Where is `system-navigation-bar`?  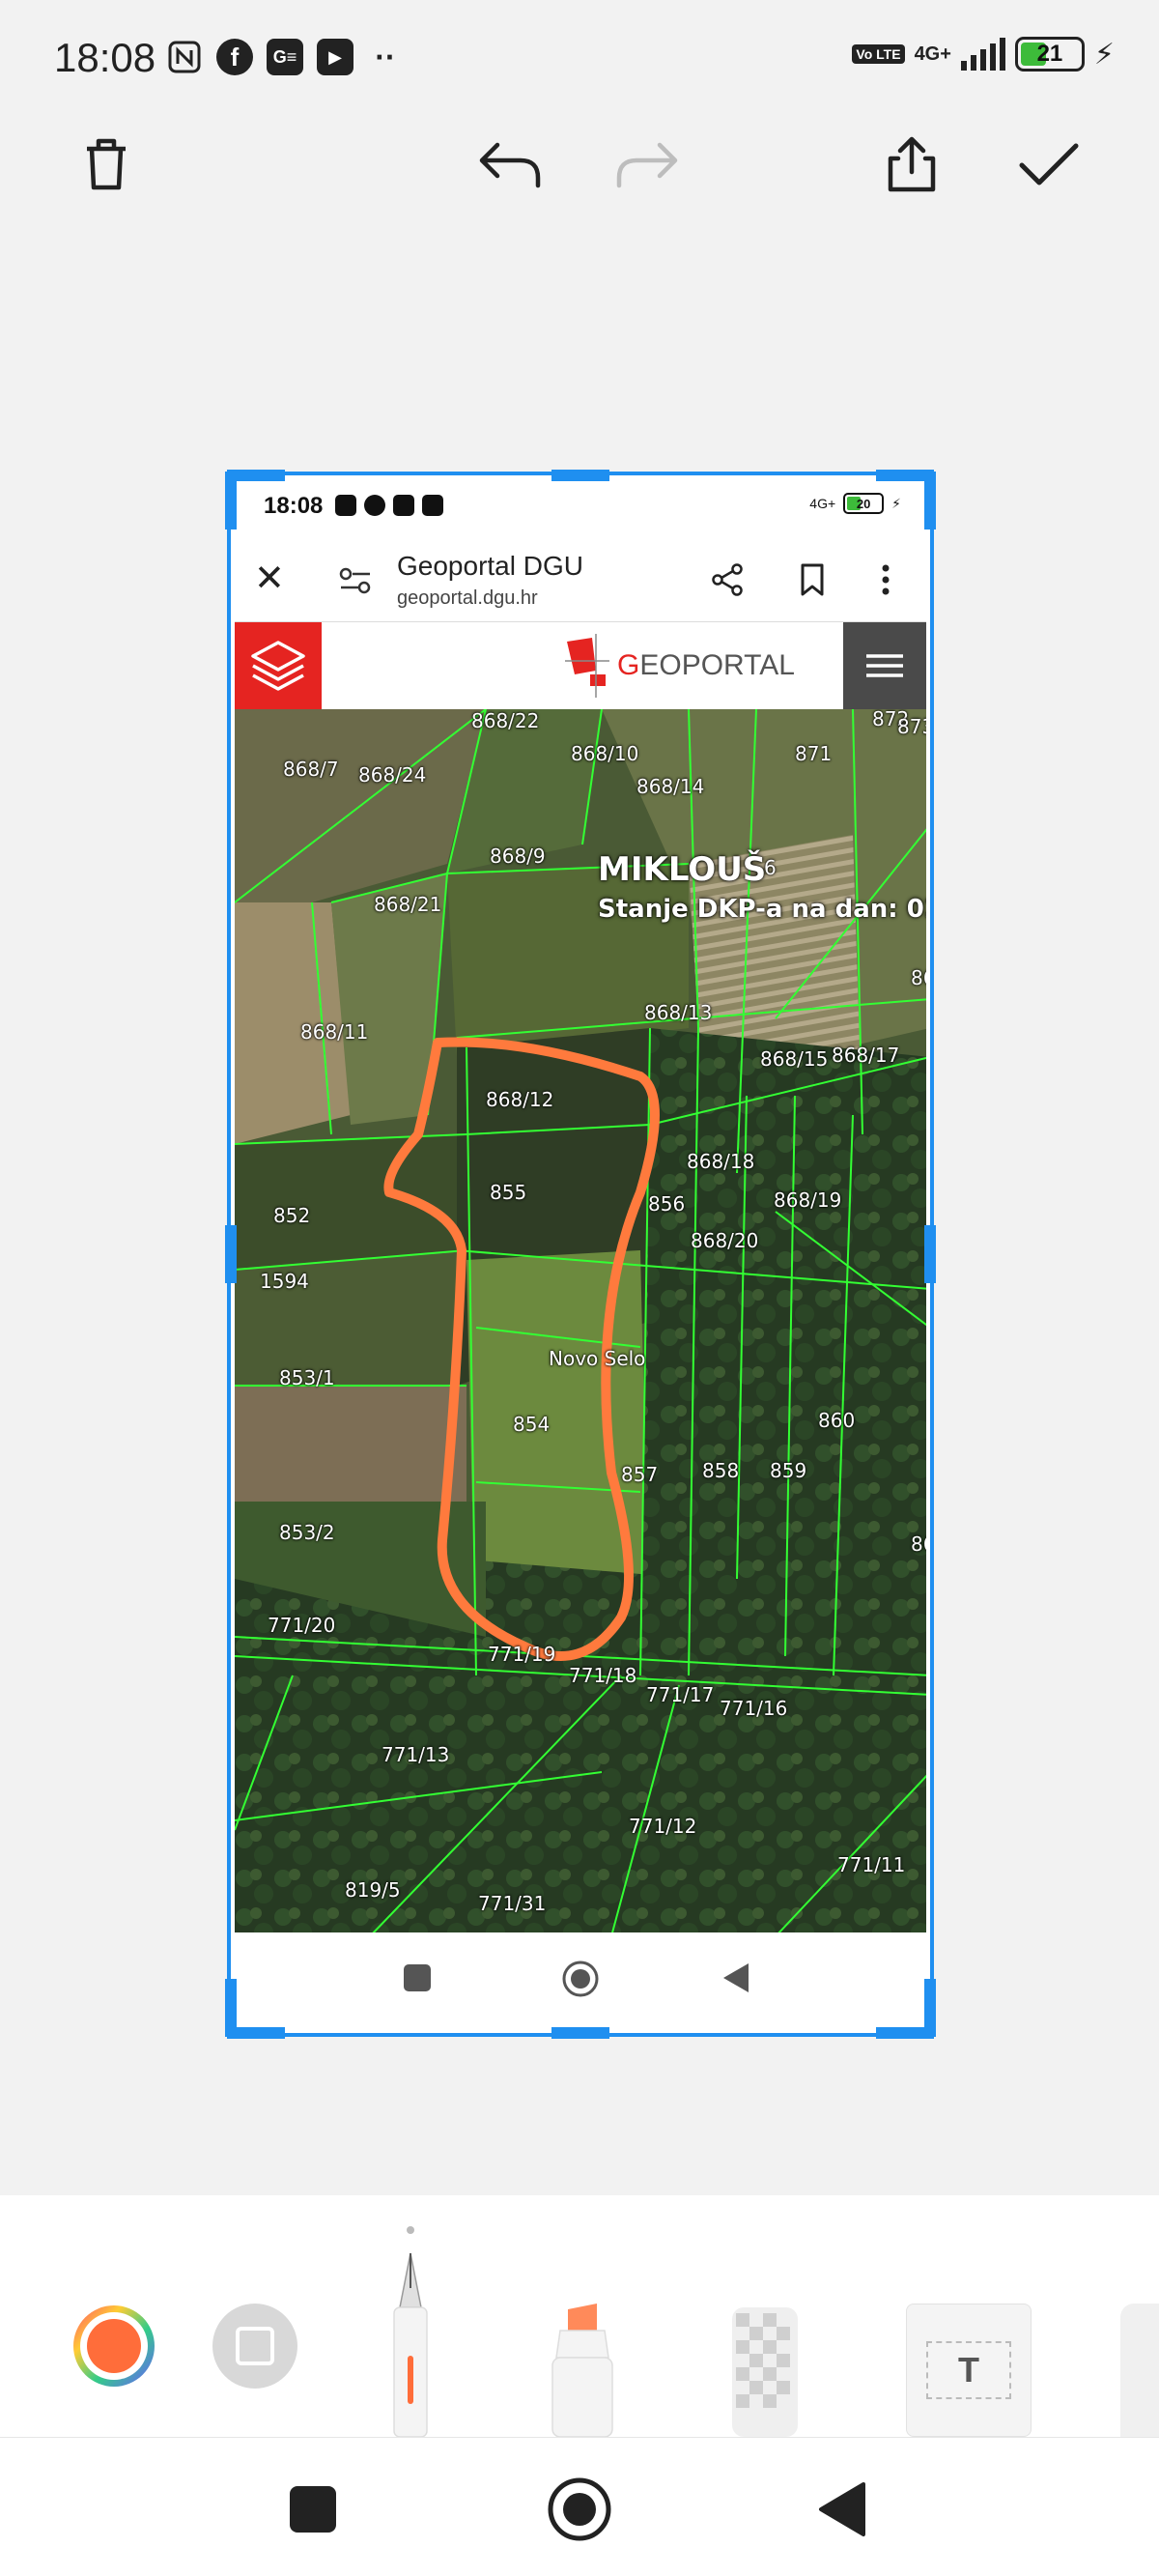
system-navigation-bar is located at coordinates (579, 2507).